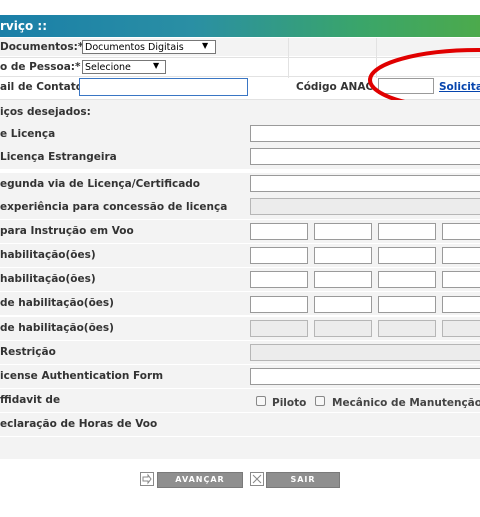 The height and width of the screenshot is (517, 480). What do you see at coordinates (40, 67) in the screenshot?
I see `tipo-pessoa-label: o de Pessoa:*` at bounding box center [40, 67].